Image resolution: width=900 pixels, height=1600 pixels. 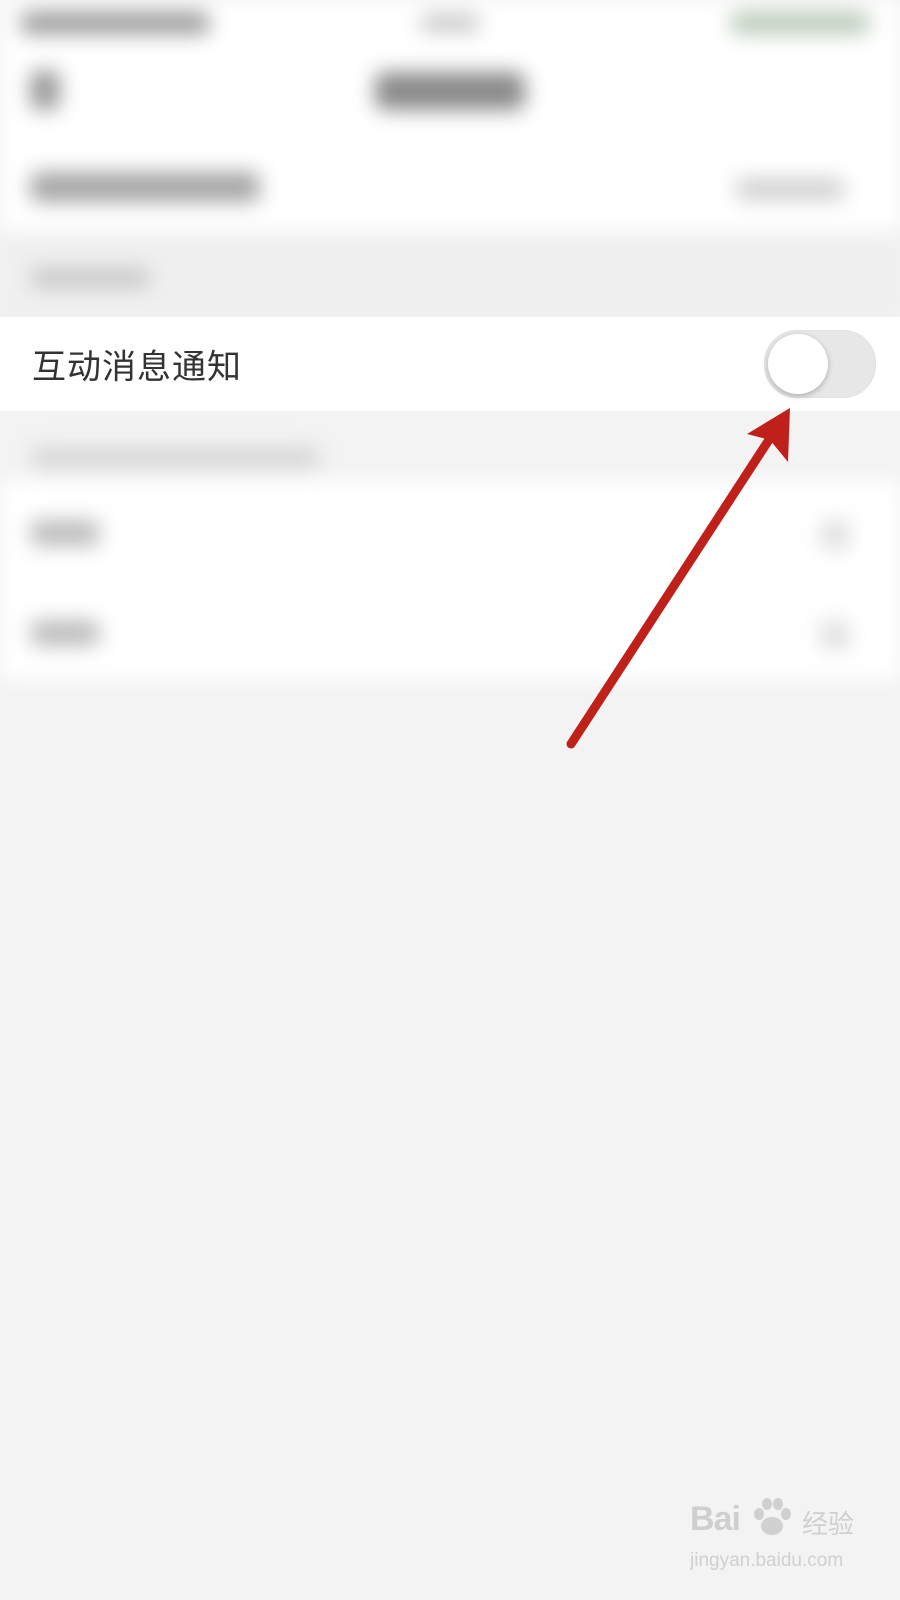 I want to click on notification-toggle, so click(x=820, y=364).